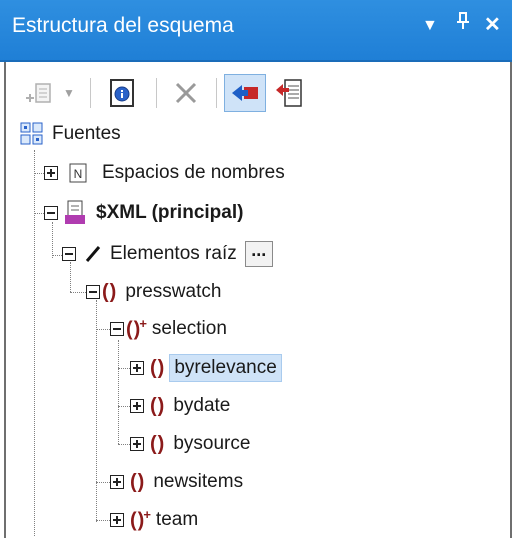  I want to click on sources-icon, so click(31, 133).